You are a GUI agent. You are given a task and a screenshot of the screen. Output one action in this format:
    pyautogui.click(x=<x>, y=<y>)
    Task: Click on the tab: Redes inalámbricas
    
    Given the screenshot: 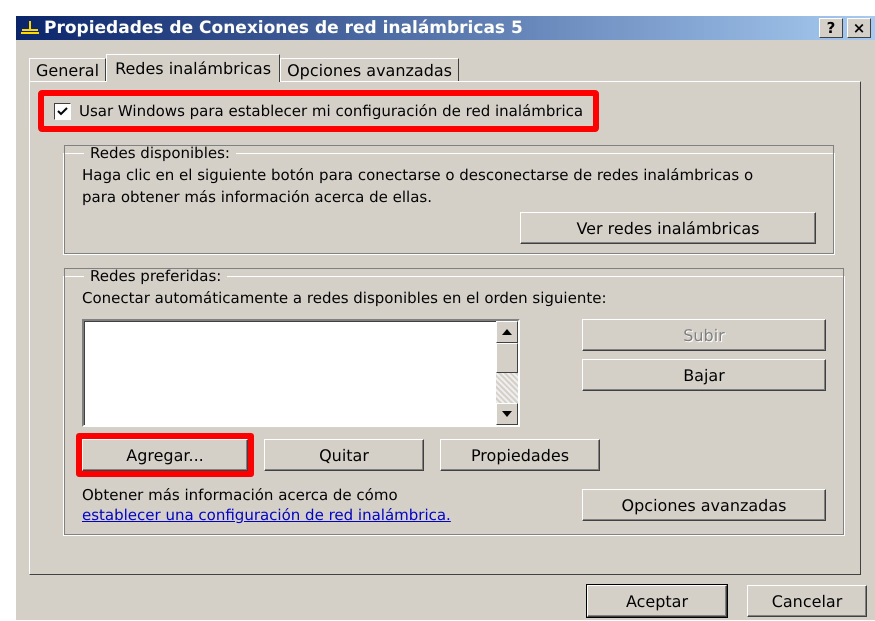 What is the action you would take?
    pyautogui.click(x=193, y=68)
    